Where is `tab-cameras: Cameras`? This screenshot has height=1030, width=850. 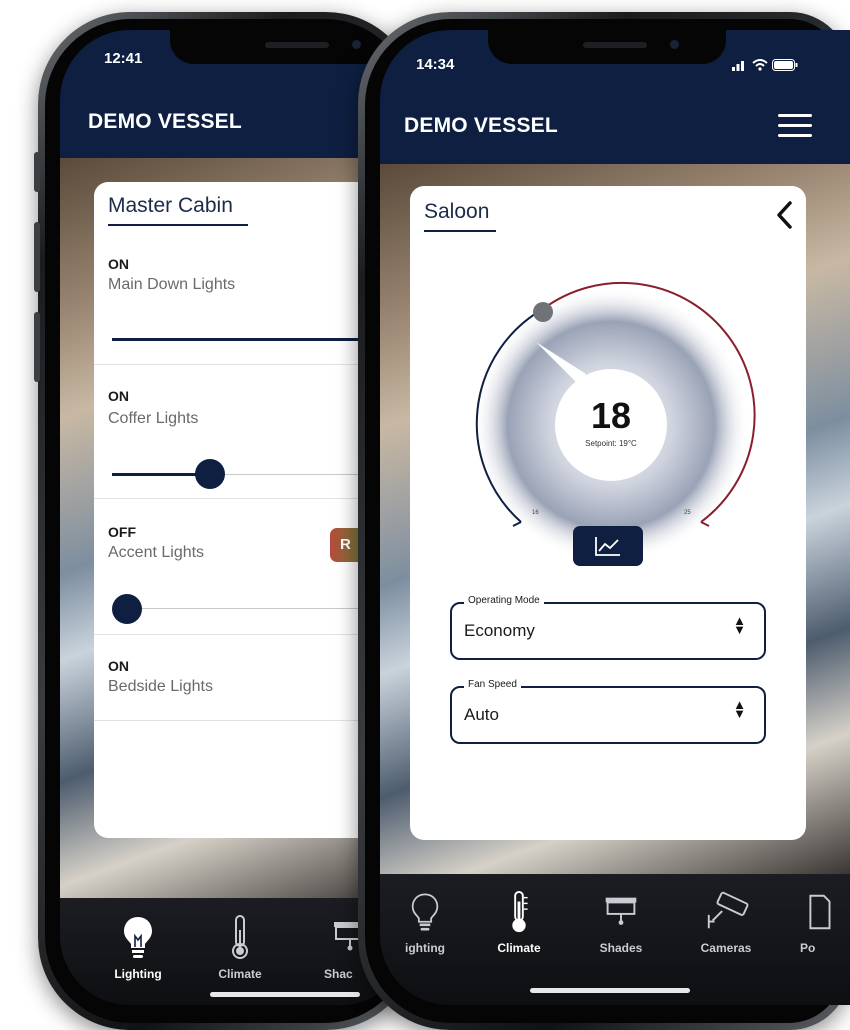
tab-cameras: Cameras is located at coordinates (726, 922).